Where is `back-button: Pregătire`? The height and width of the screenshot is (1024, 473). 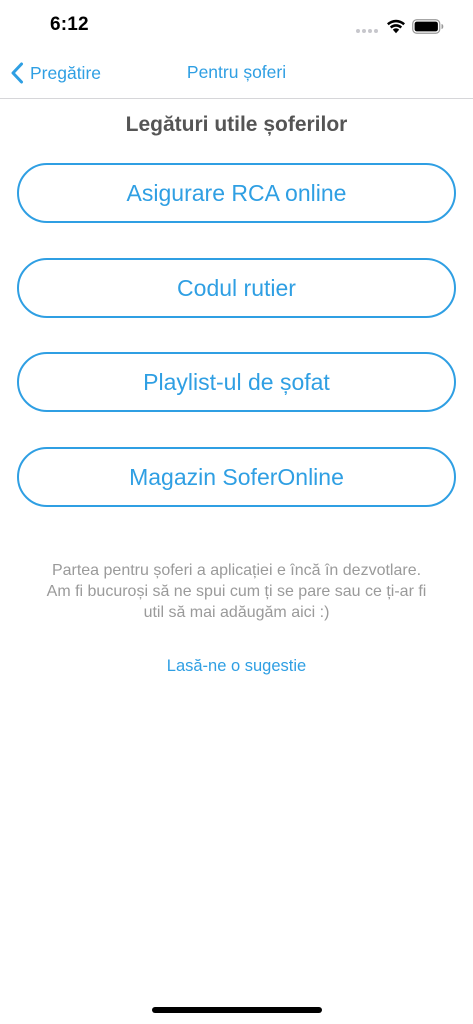 back-button: Pregătire is located at coordinates (55, 73).